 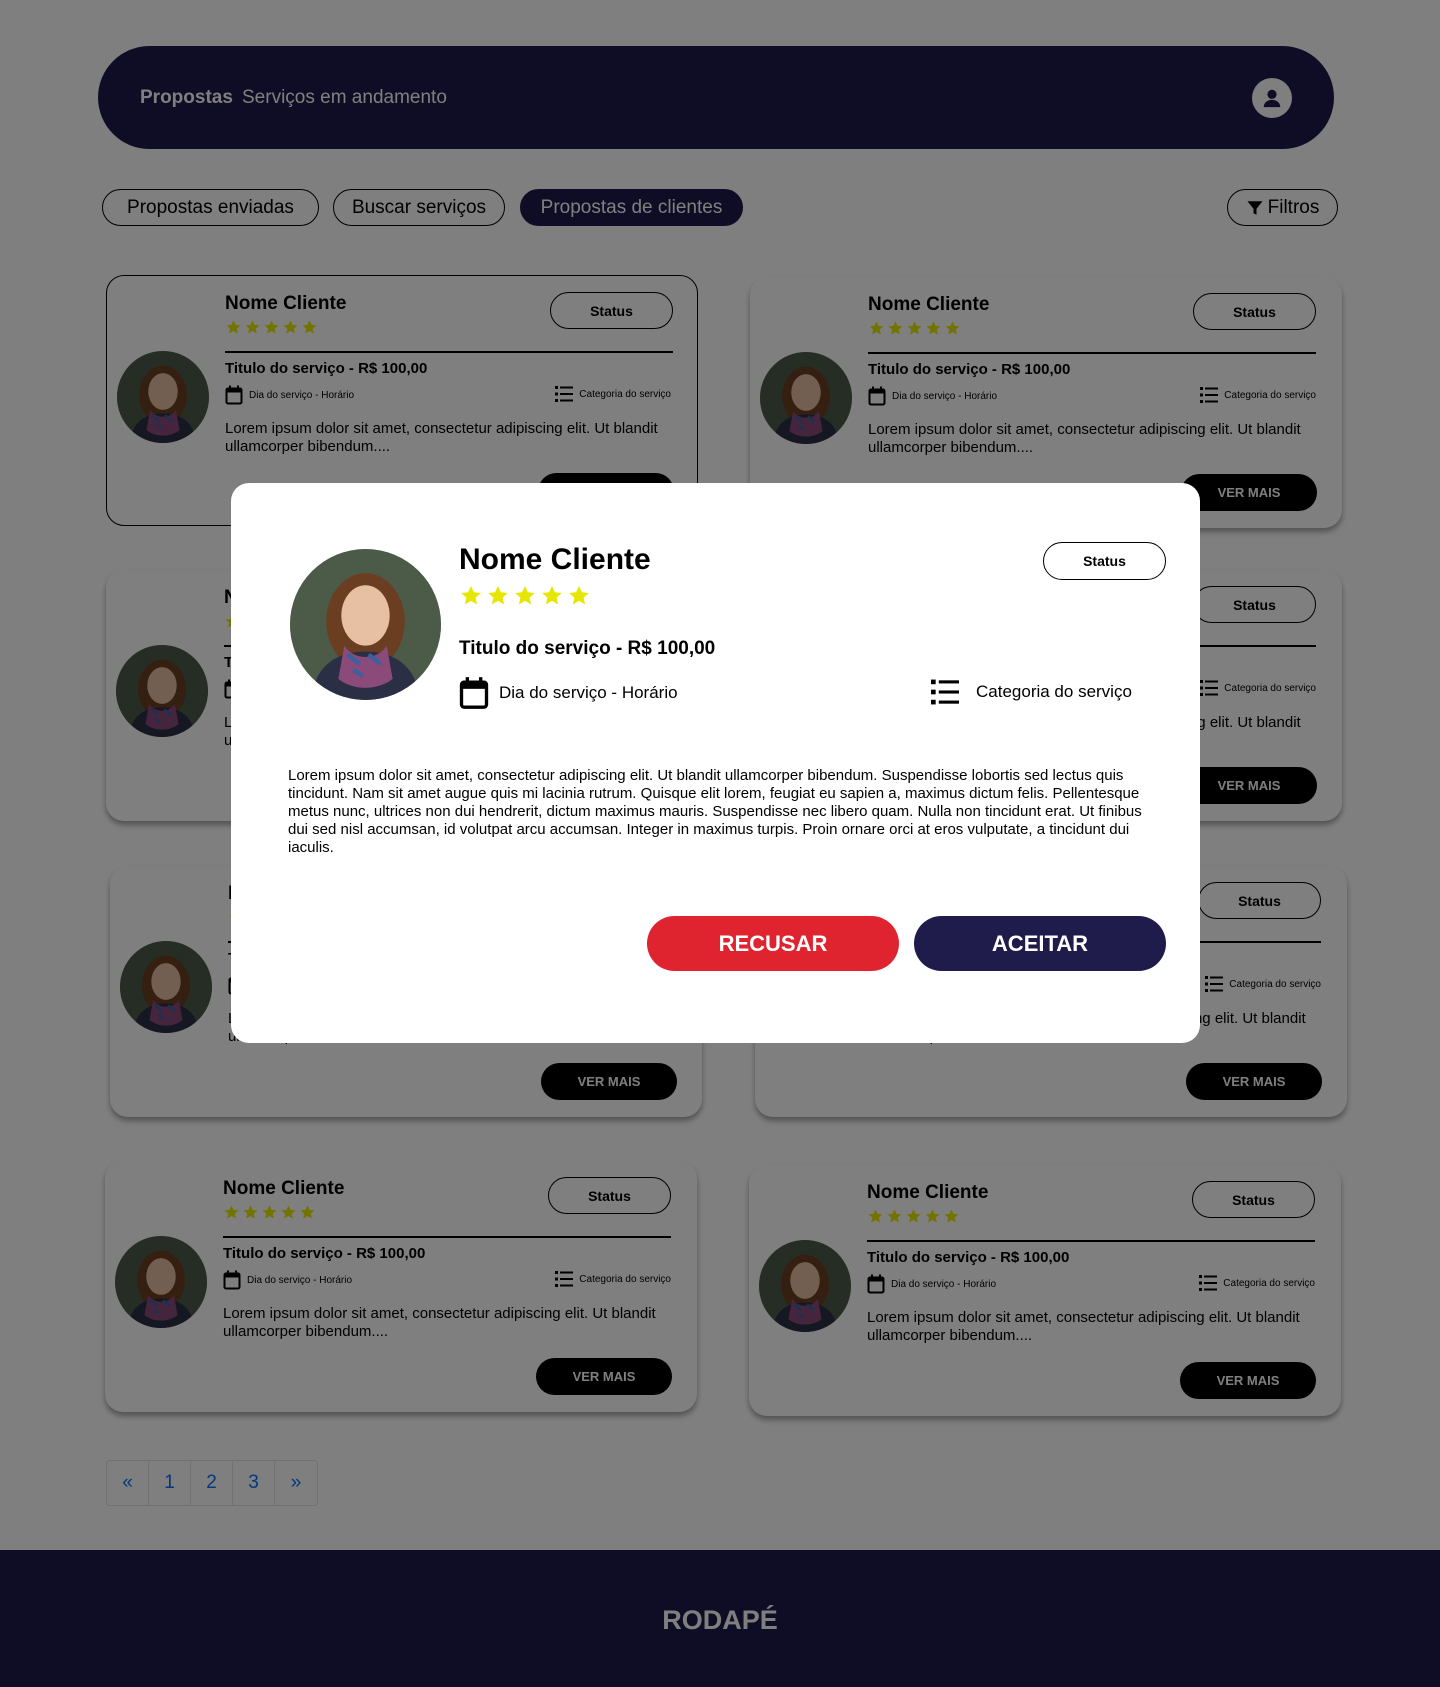 I want to click on modal-service-title: Titulo do serviço - R$ 100,00, so click(x=587, y=648).